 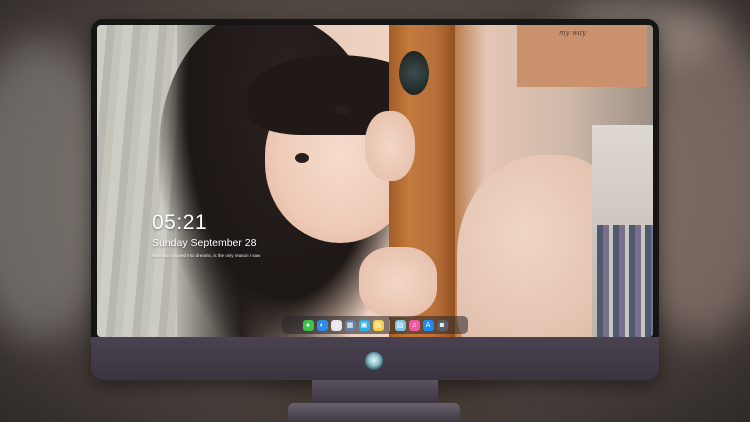 I want to click on messages-icon: ●, so click(x=308, y=325).